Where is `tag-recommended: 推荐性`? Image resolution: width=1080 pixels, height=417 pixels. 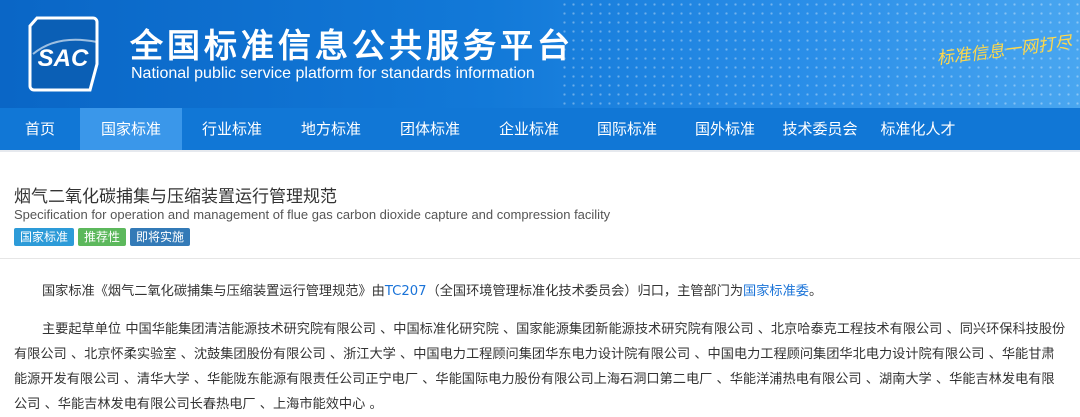 tag-recommended: 推荐性 is located at coordinates (102, 237).